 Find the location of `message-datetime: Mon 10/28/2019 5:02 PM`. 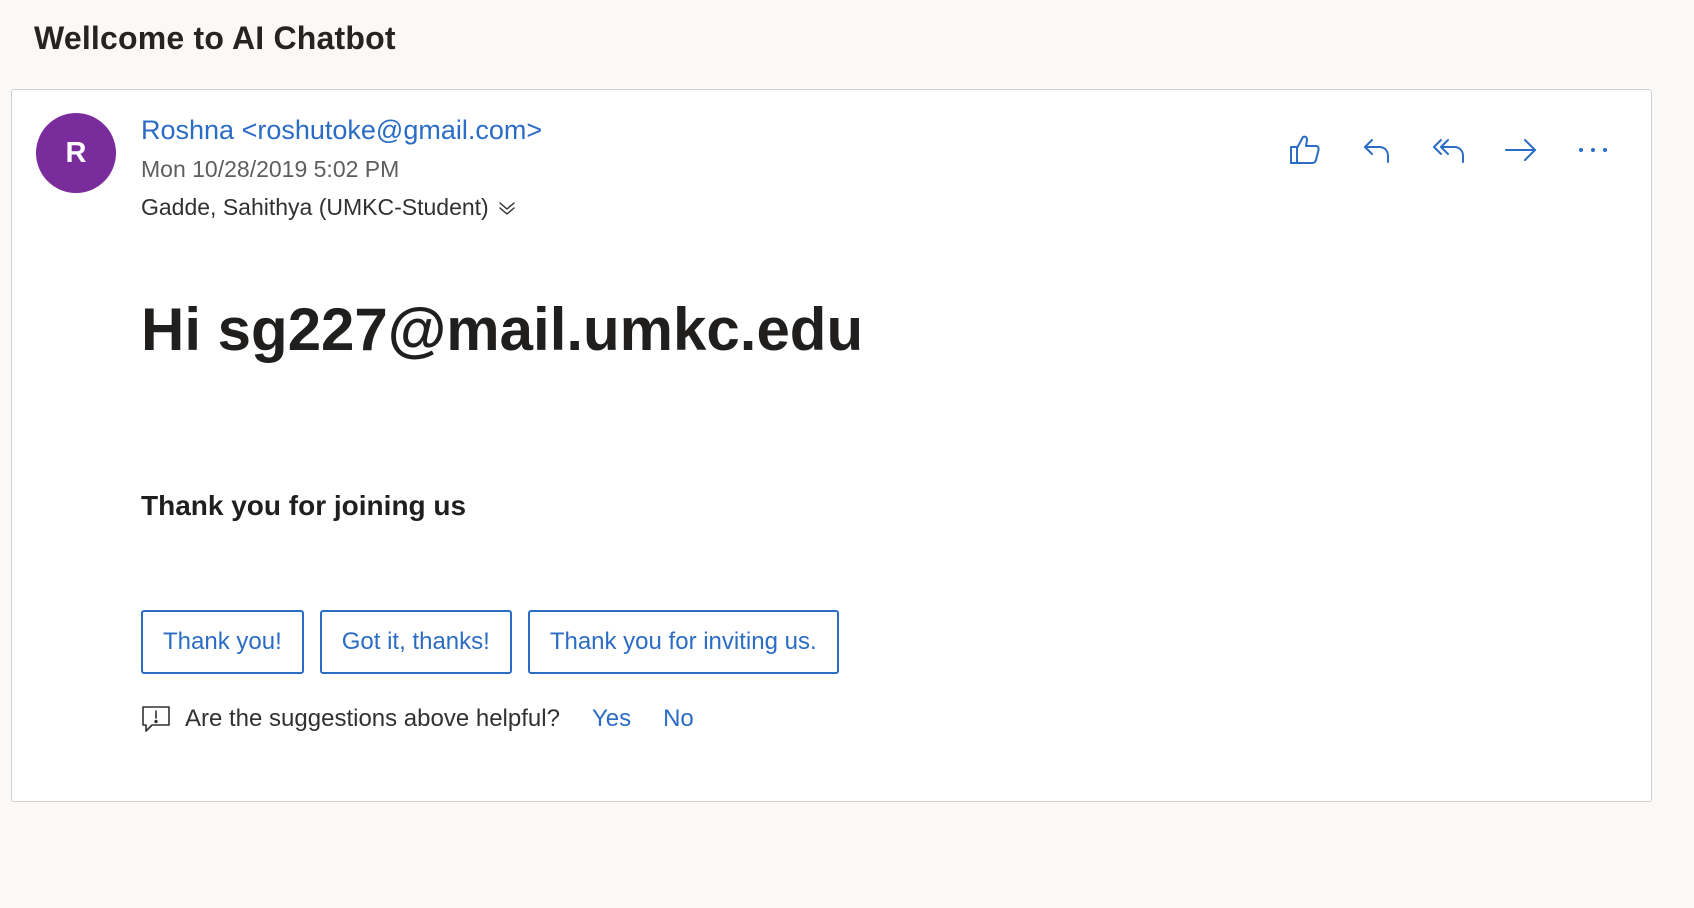

message-datetime: Mon 10/28/2019 5:02 PM is located at coordinates (270, 169).